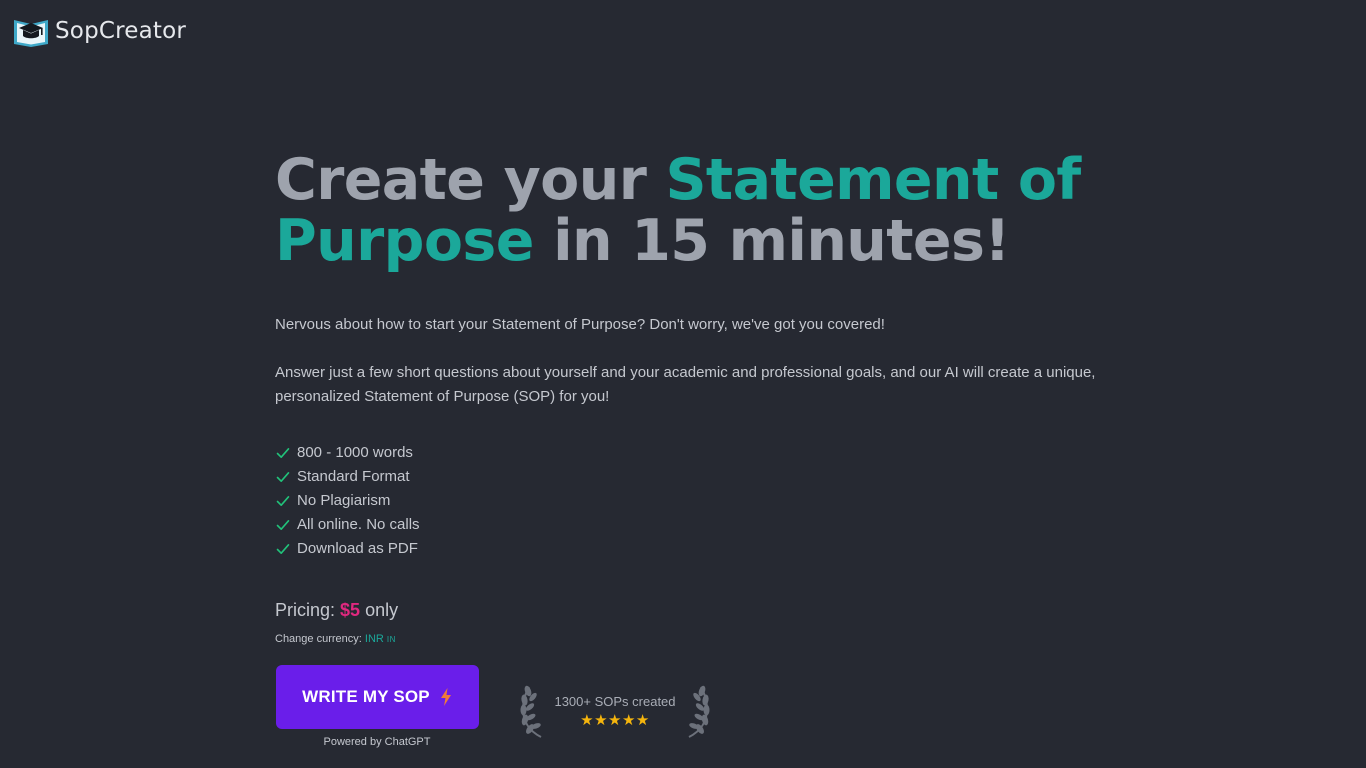 The height and width of the screenshot is (768, 1366). What do you see at coordinates (344, 500) in the screenshot?
I see `feature-label: No Plagiarism` at bounding box center [344, 500].